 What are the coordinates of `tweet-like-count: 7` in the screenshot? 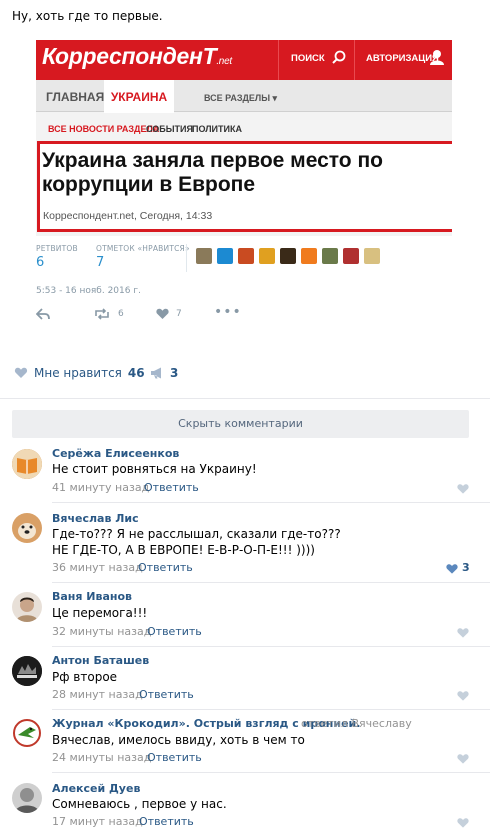 It's located at (179, 314).